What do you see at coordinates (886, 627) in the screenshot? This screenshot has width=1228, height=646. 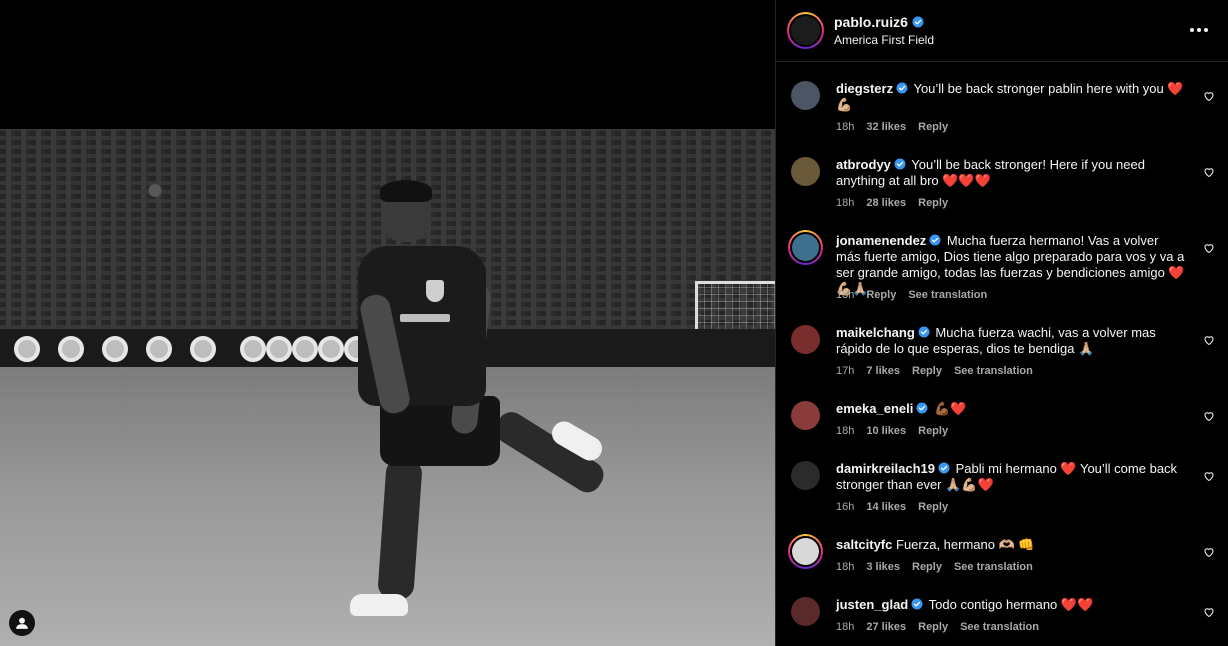 I see `comment-likes: 27 likes` at bounding box center [886, 627].